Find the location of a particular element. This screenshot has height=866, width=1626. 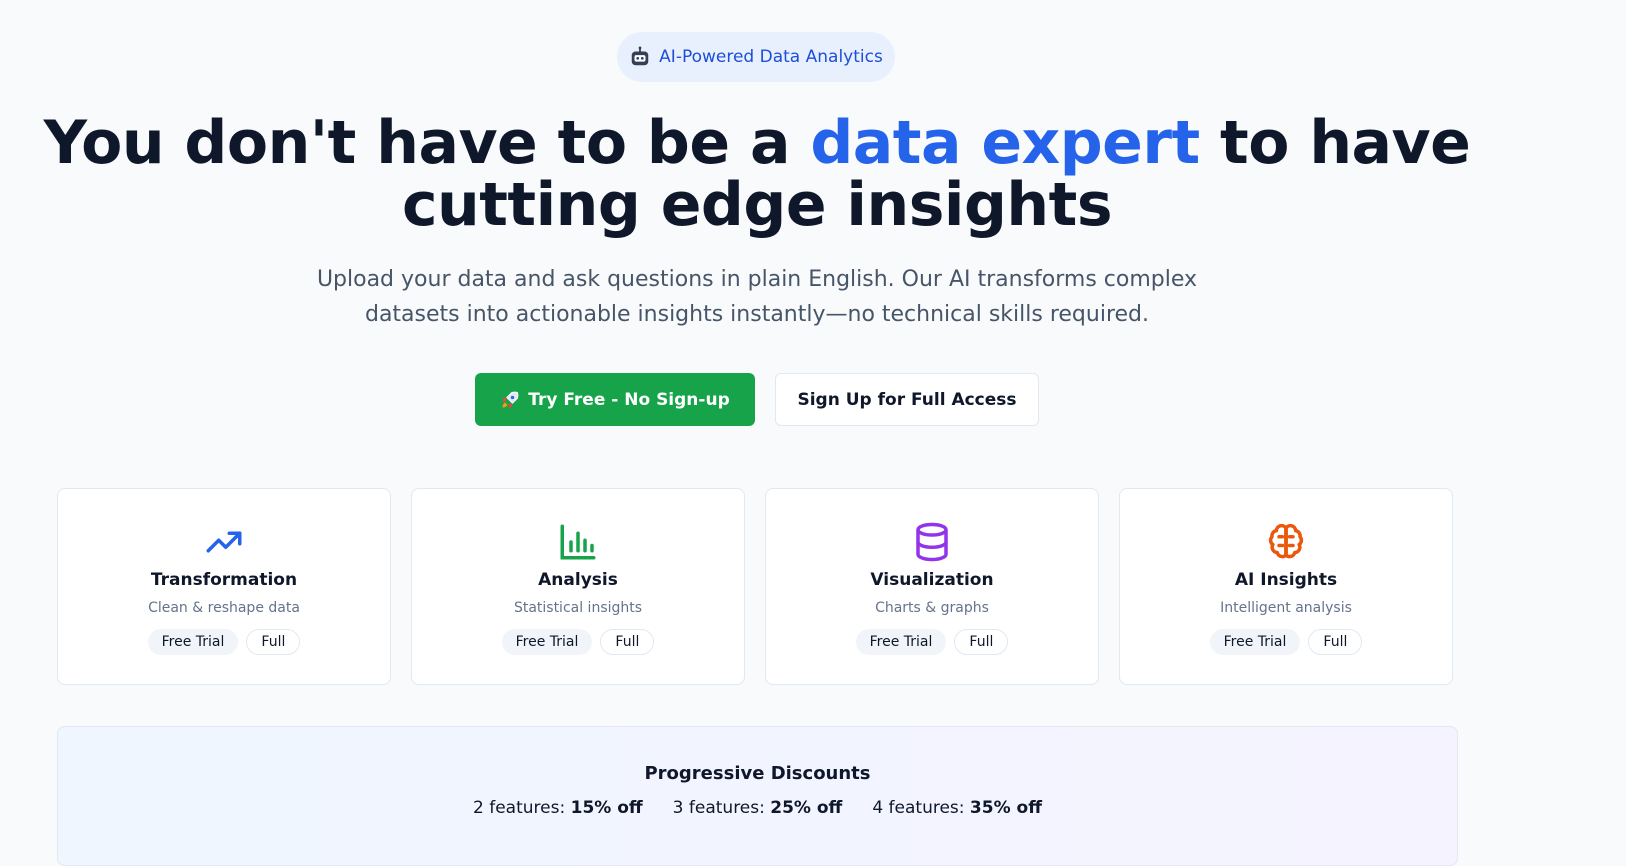

discount-tier: 4 features: 35% off is located at coordinates (957, 808).